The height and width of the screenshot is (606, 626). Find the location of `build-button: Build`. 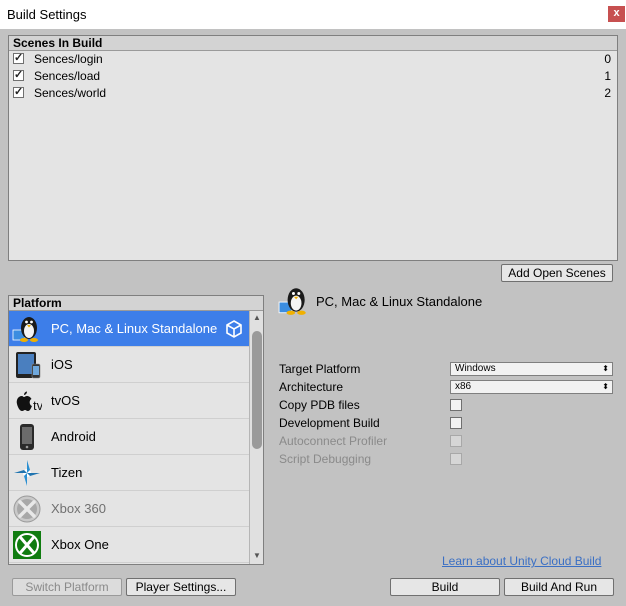

build-button: Build is located at coordinates (445, 587).